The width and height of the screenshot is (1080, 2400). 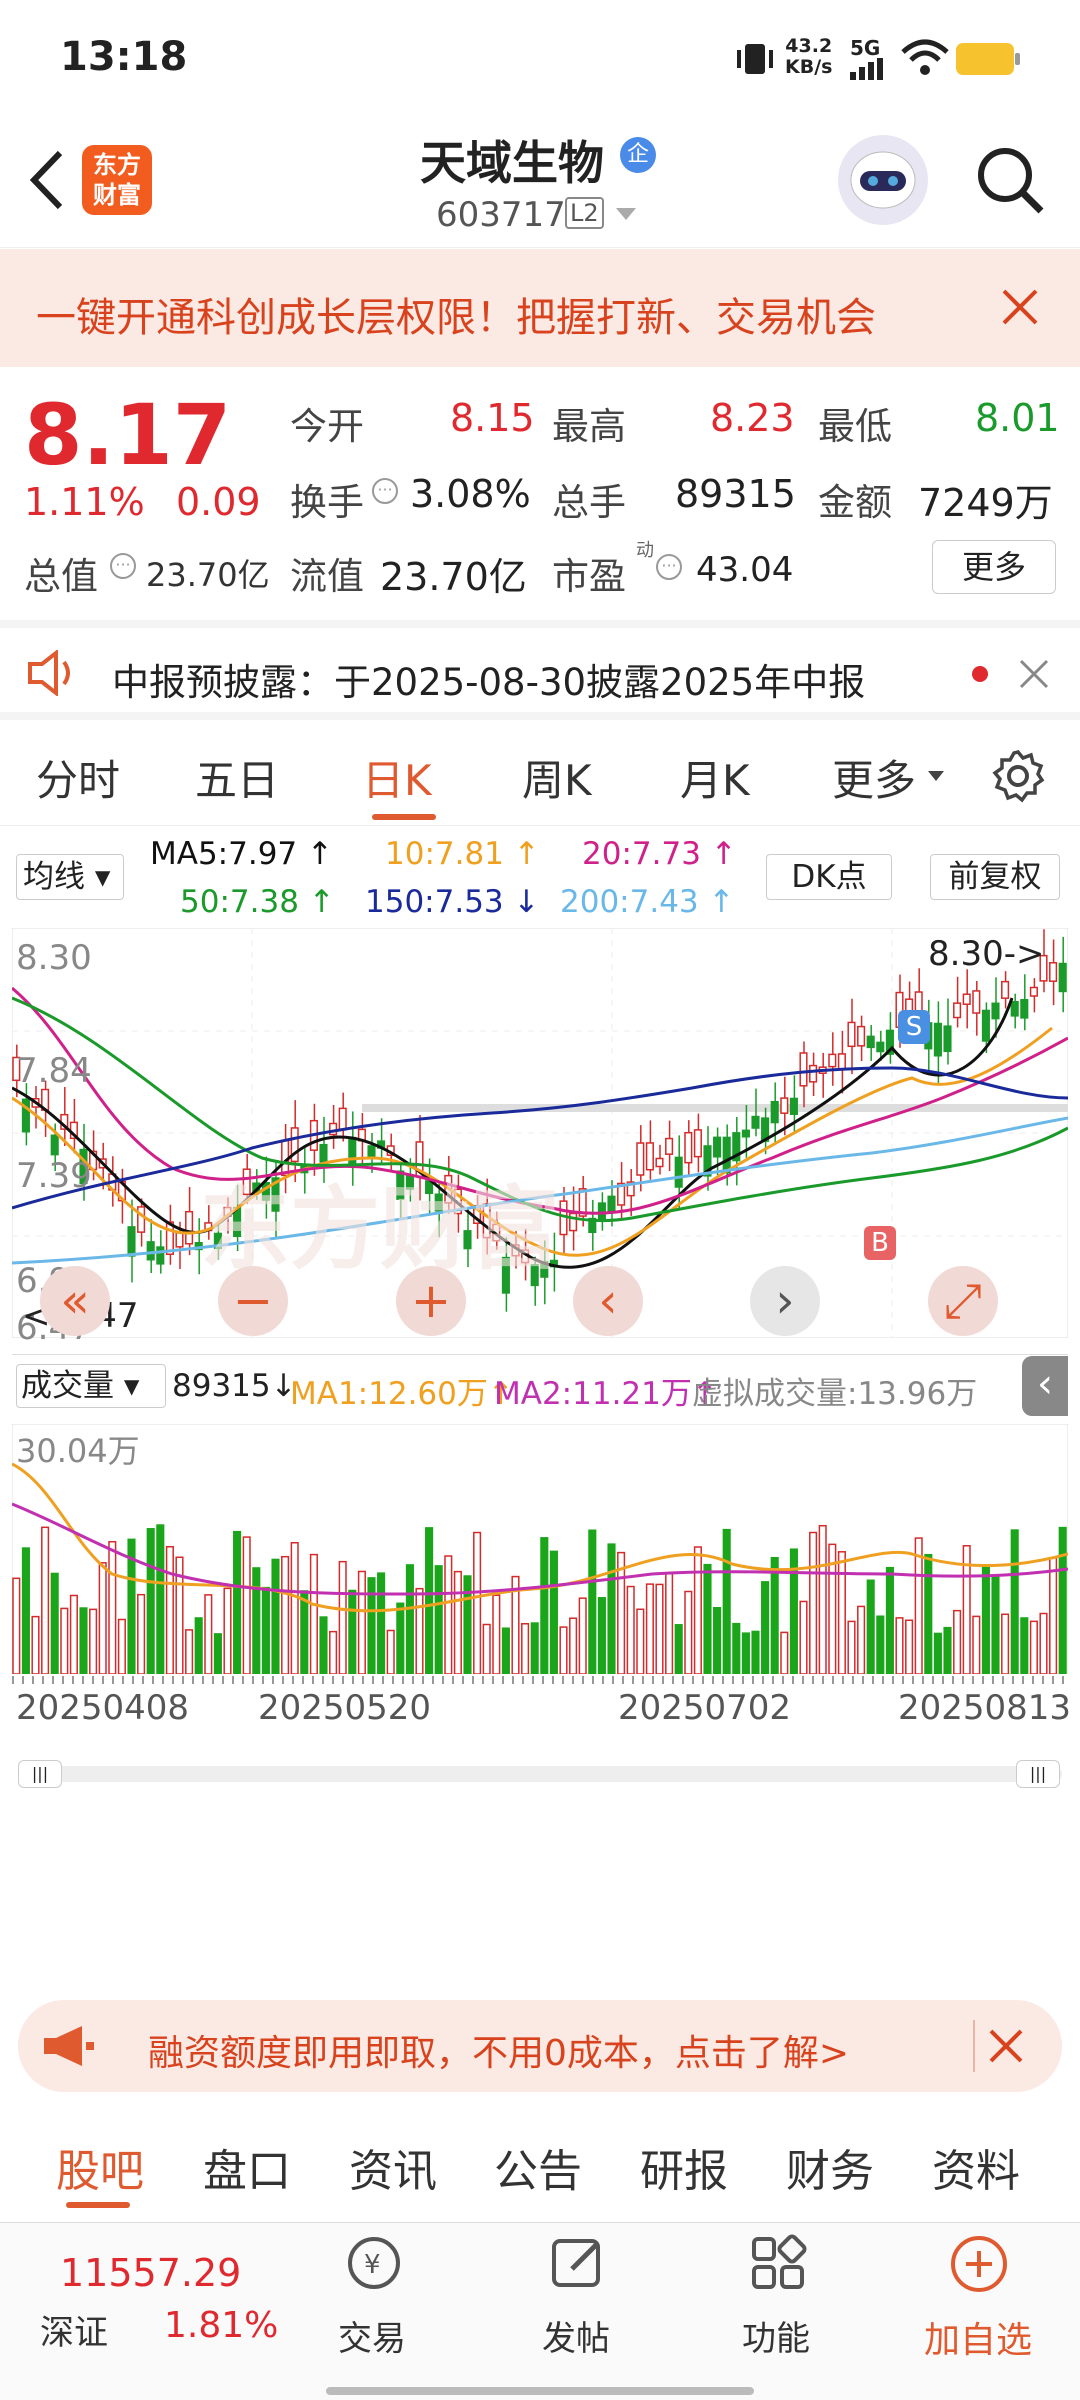 I want to click on promo-banner: 一键开通科创成长层权限！把握打新、交易机会, so click(x=540, y=308).